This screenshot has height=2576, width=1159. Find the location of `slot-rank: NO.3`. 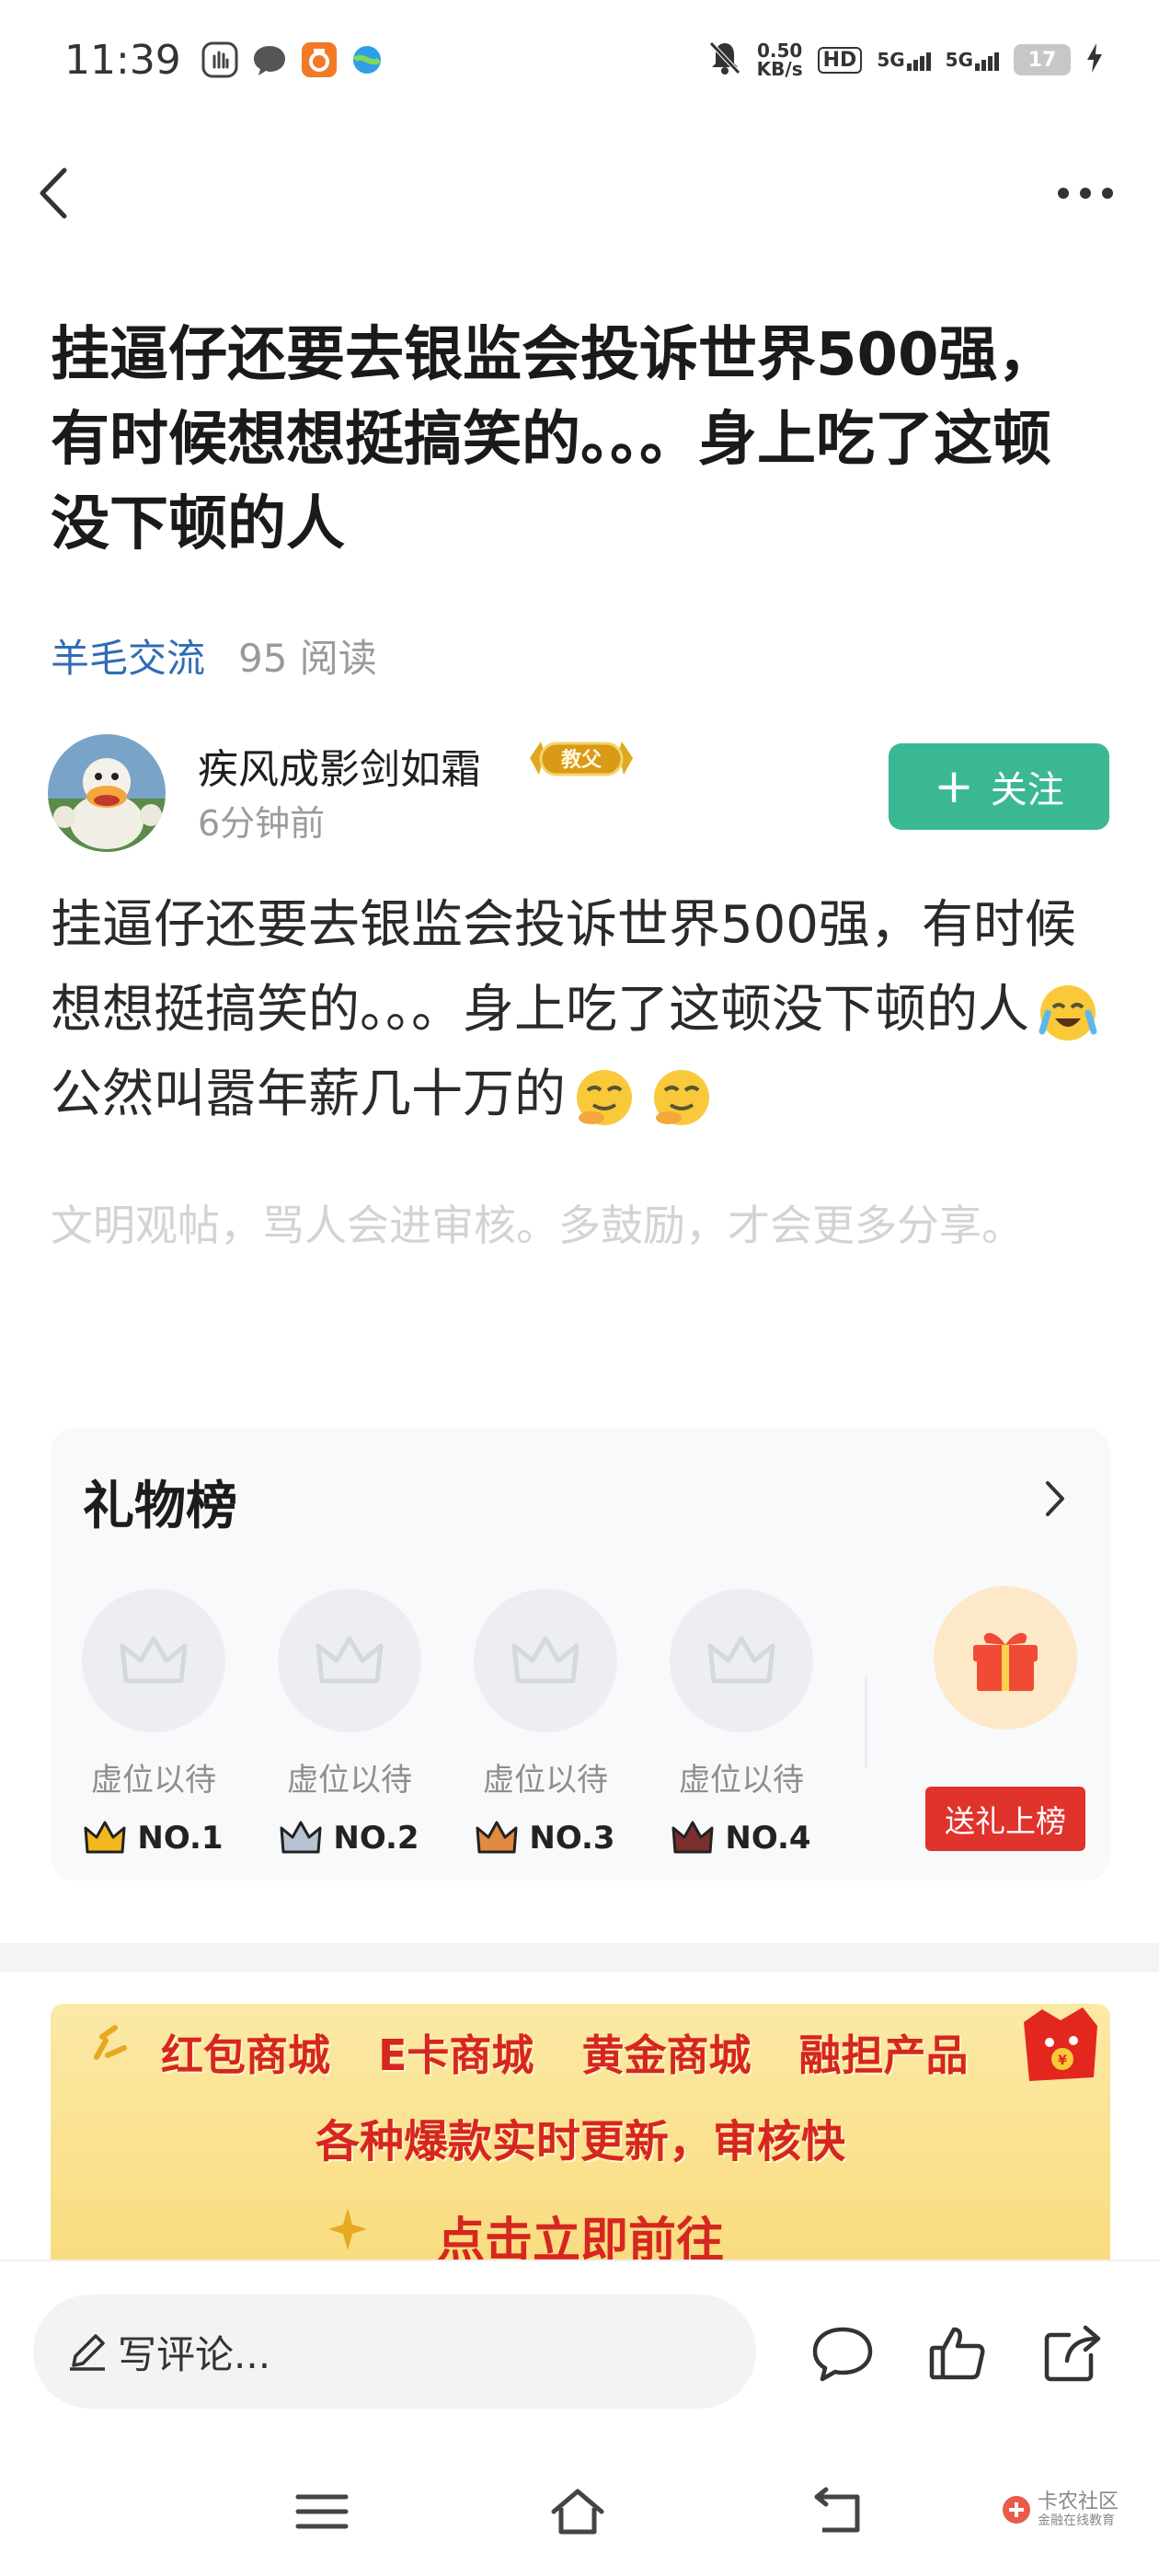

slot-rank: NO.3 is located at coordinates (545, 1838).